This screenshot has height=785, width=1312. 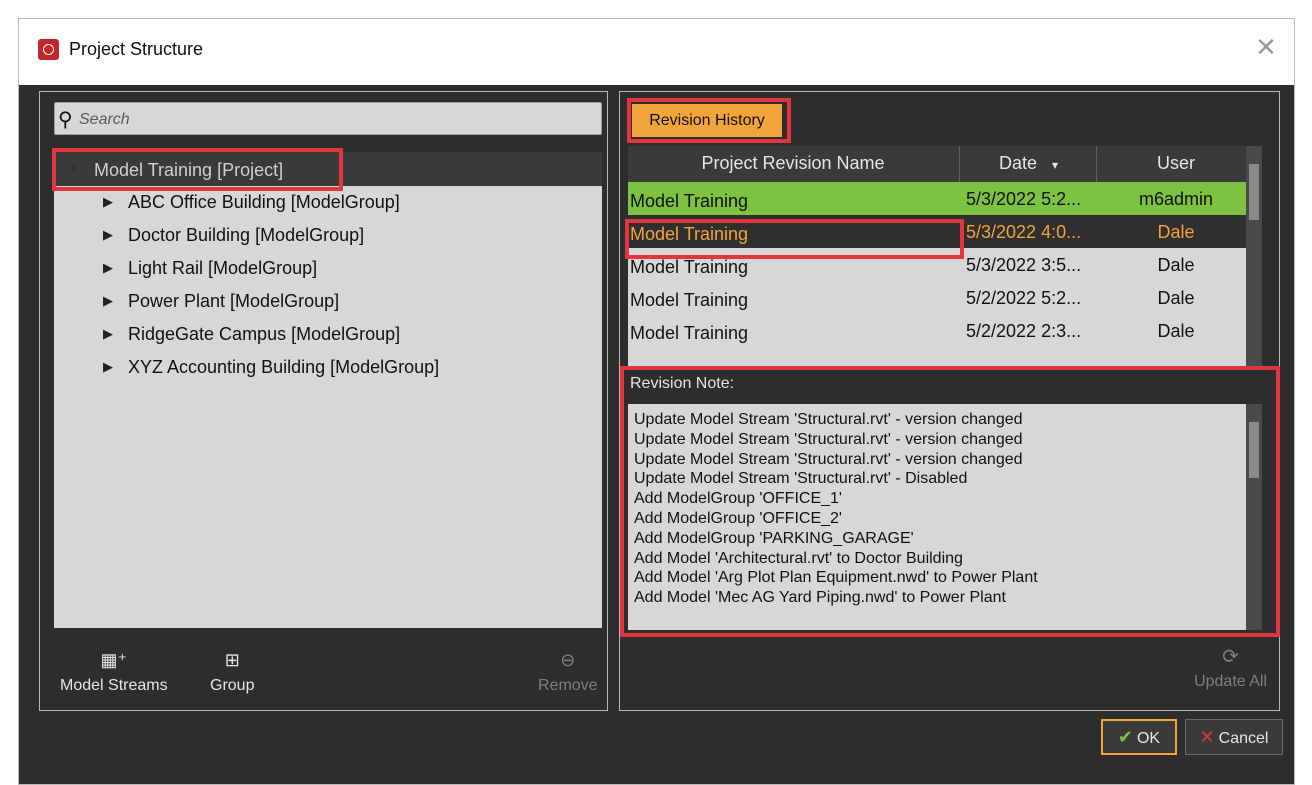 I want to click on tree-item-power-plant: ▶ Power Plant [ModelGroup], so click(x=328, y=302).